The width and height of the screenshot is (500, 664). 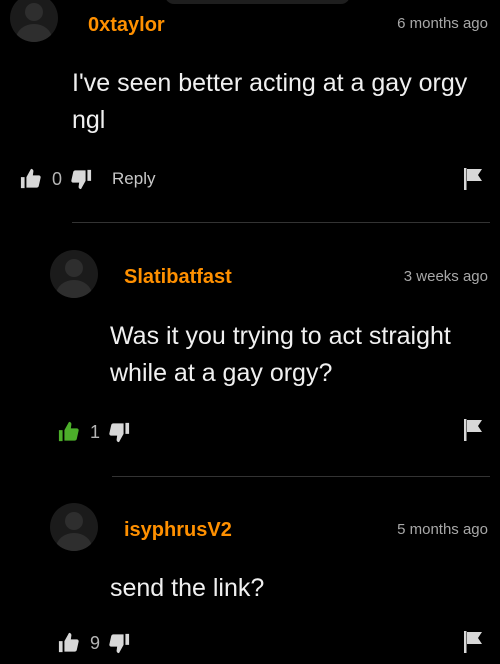 I want to click on like-count: 1, so click(x=95, y=431).